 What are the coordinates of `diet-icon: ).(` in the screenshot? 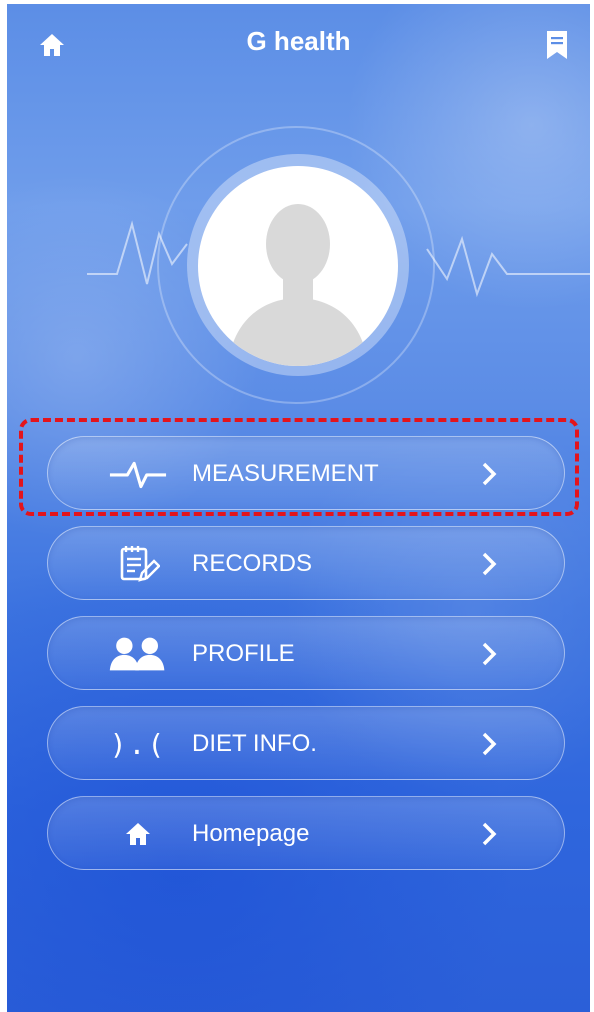 It's located at (138, 744).